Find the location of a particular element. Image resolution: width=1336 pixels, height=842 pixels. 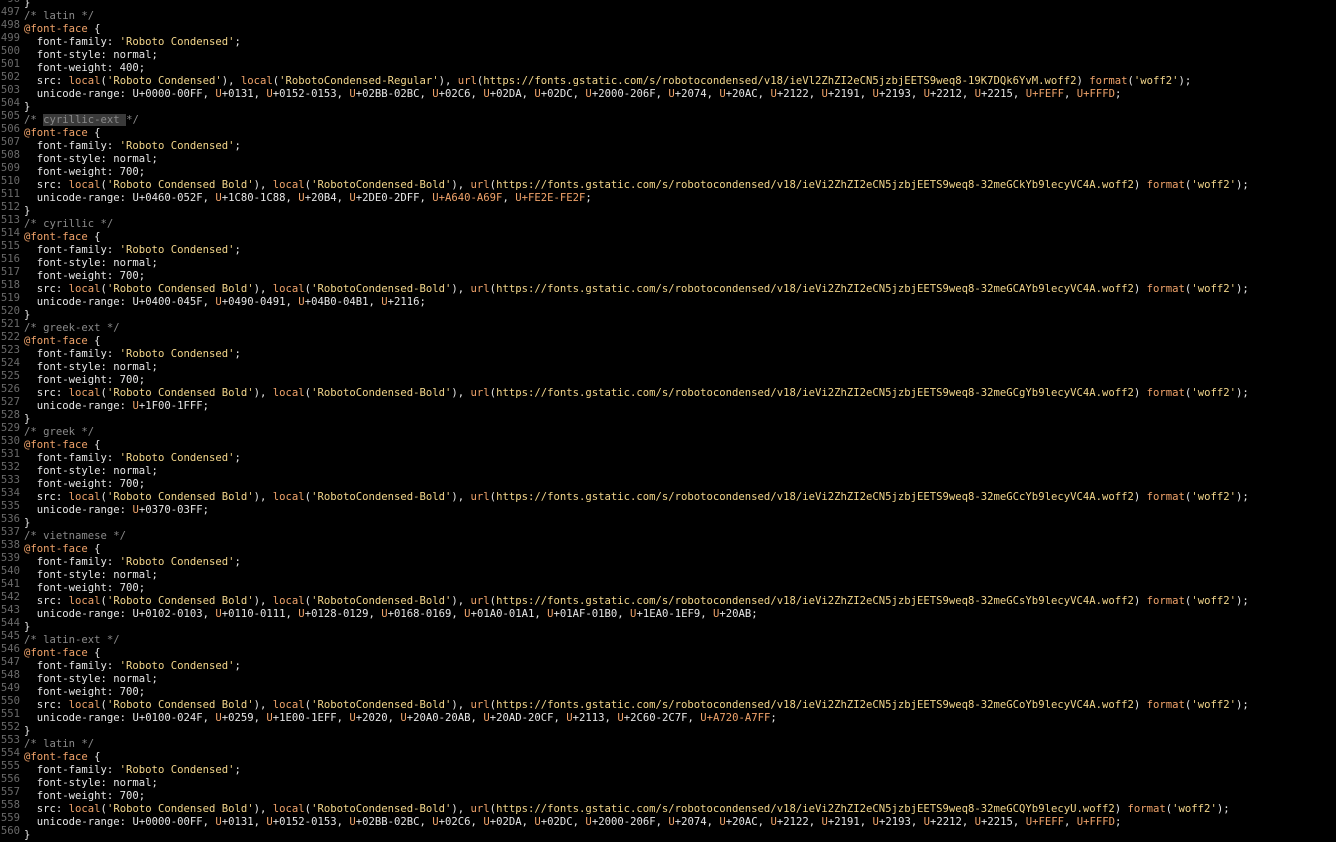

code-line: 555 font-family: 'Roboto Condensed'; is located at coordinates (668, 768).